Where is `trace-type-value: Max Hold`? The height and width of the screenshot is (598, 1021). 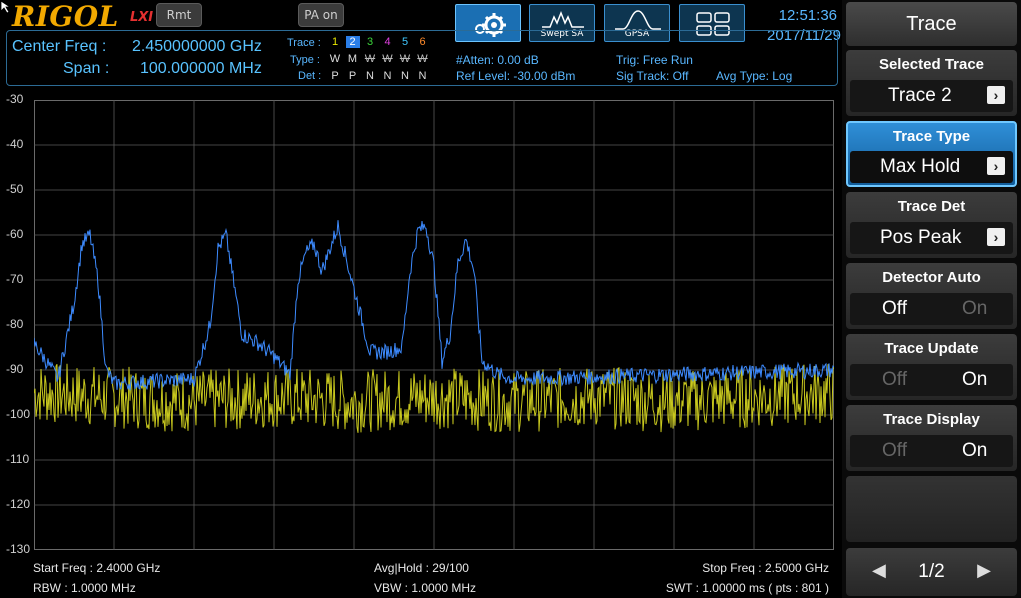
trace-type-value: Max Hold is located at coordinates (920, 166).